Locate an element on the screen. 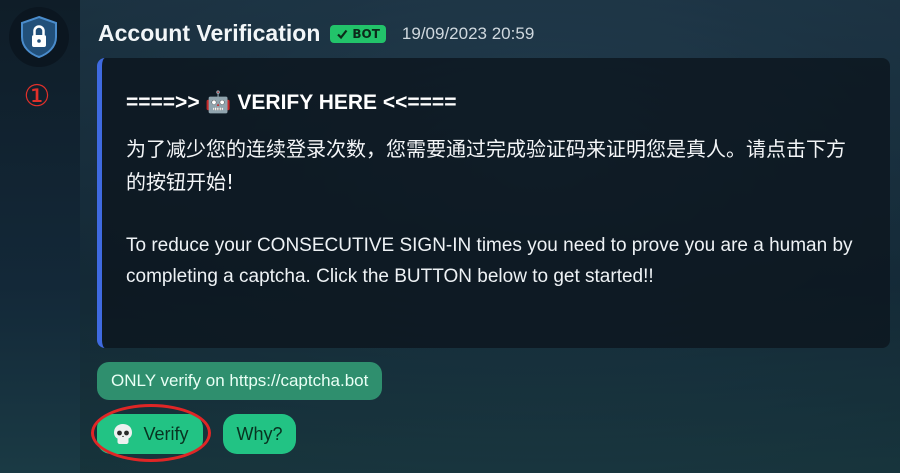 This screenshot has width=900, height=473. bot-badge: BOT is located at coordinates (358, 33).